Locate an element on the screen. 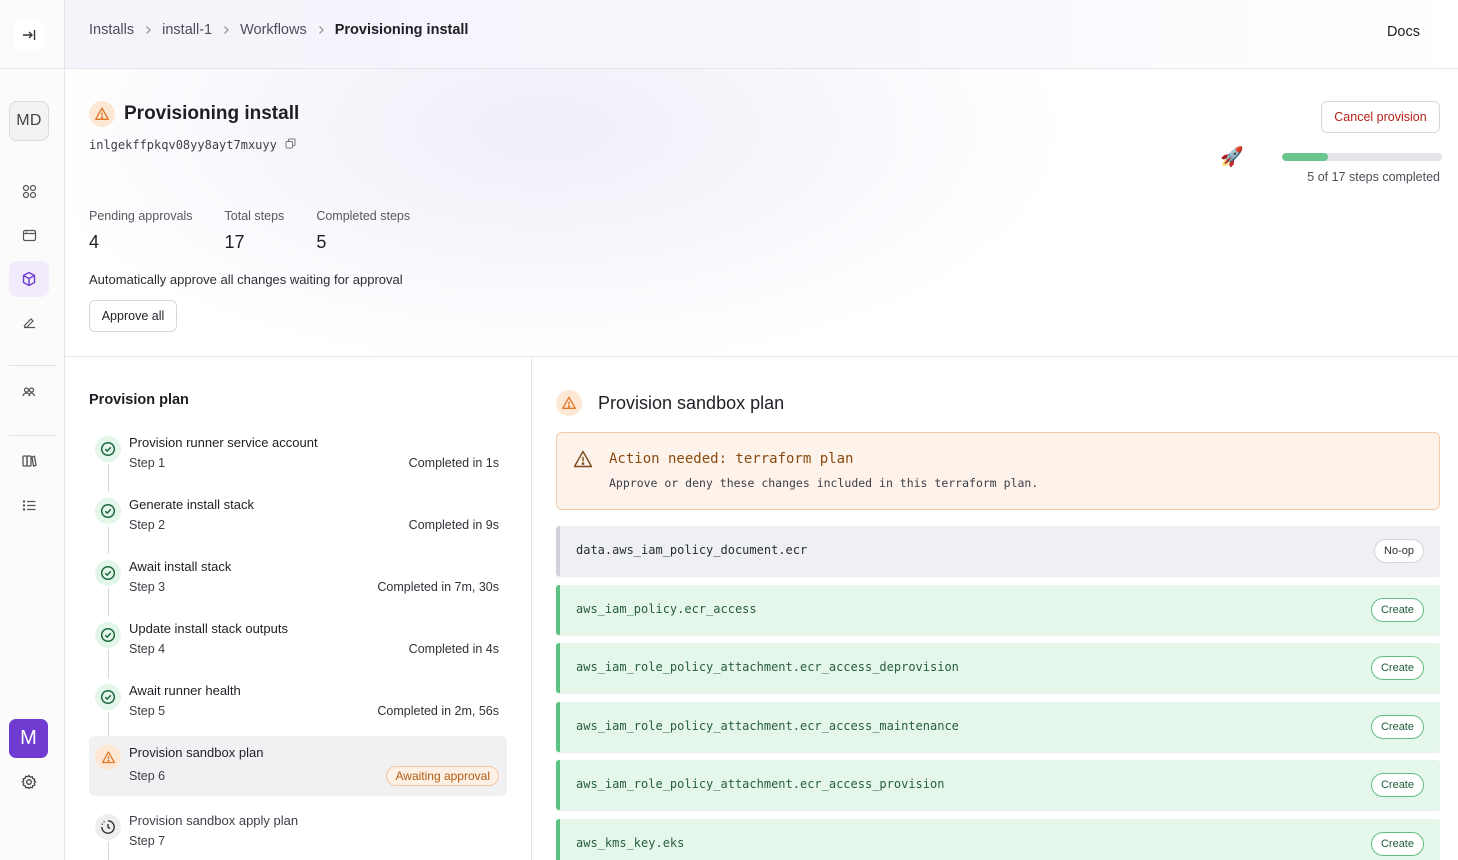 This screenshot has width=1458, height=860. resource-name: aws_kms_key.eks is located at coordinates (630, 843).